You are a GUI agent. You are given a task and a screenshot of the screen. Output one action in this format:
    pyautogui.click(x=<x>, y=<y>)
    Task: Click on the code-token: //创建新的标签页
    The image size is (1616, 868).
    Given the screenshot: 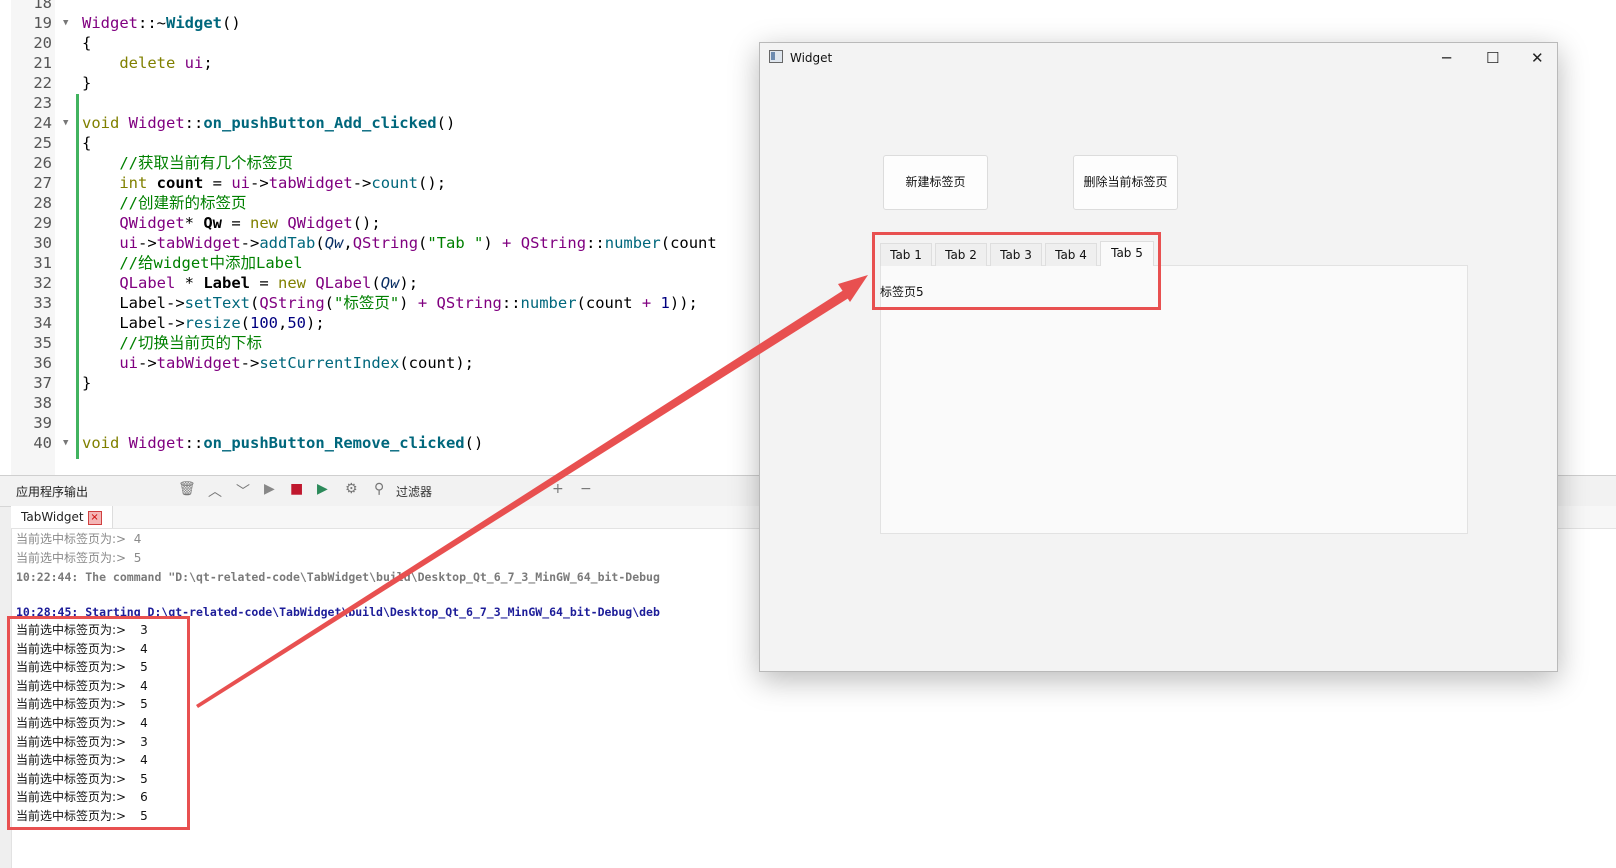 What is the action you would take?
    pyautogui.click(x=183, y=203)
    